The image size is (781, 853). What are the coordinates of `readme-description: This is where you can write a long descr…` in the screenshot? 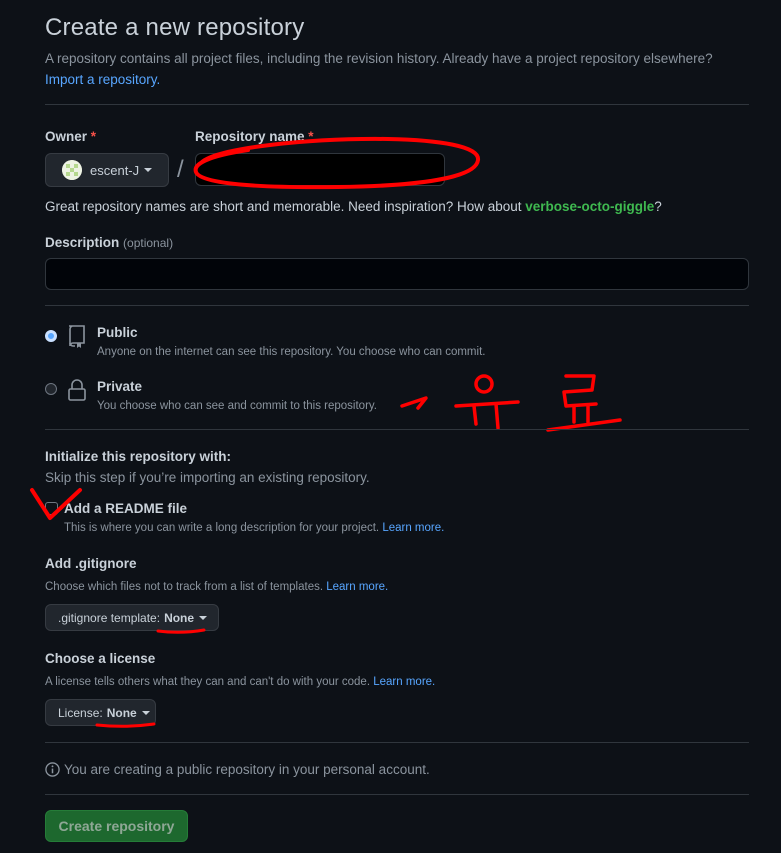 It's located at (254, 528).